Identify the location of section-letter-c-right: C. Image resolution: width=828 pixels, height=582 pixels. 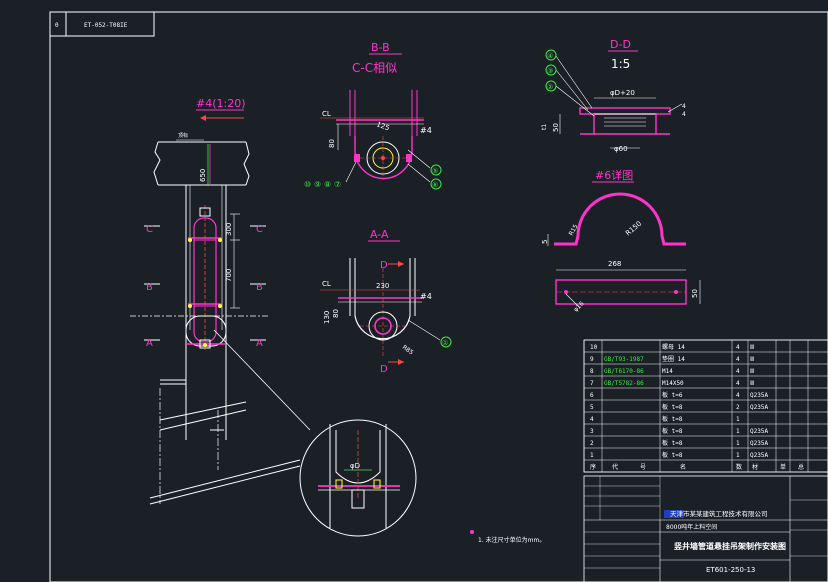
(259, 229).